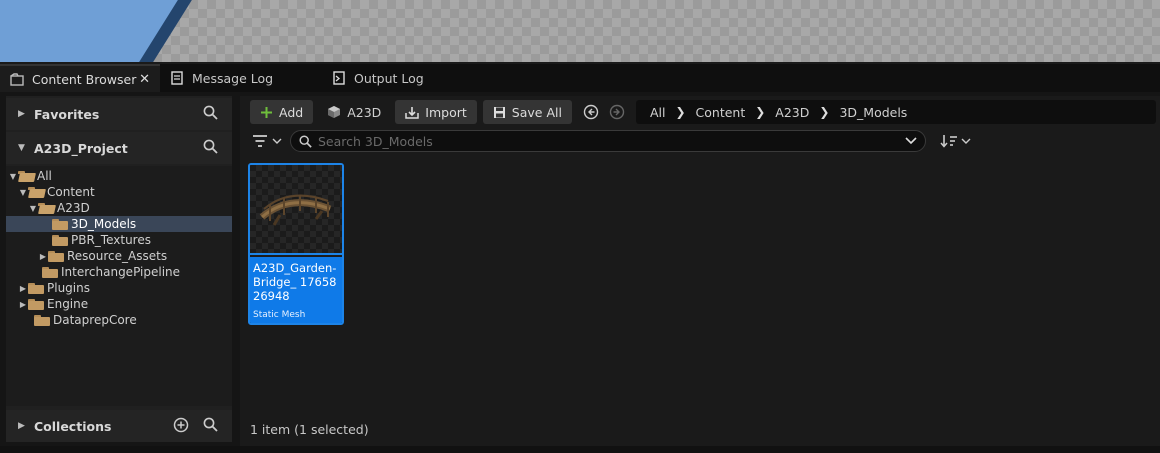 This screenshot has height=453, width=1160. Describe the element at coordinates (68, 304) in the screenshot. I see `tree-item-label: Engine` at that location.